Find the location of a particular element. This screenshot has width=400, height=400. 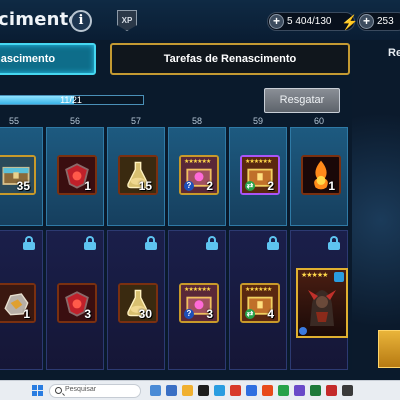

energy-counter: + 5 404/130 ⚡ is located at coordinates (313, 21).